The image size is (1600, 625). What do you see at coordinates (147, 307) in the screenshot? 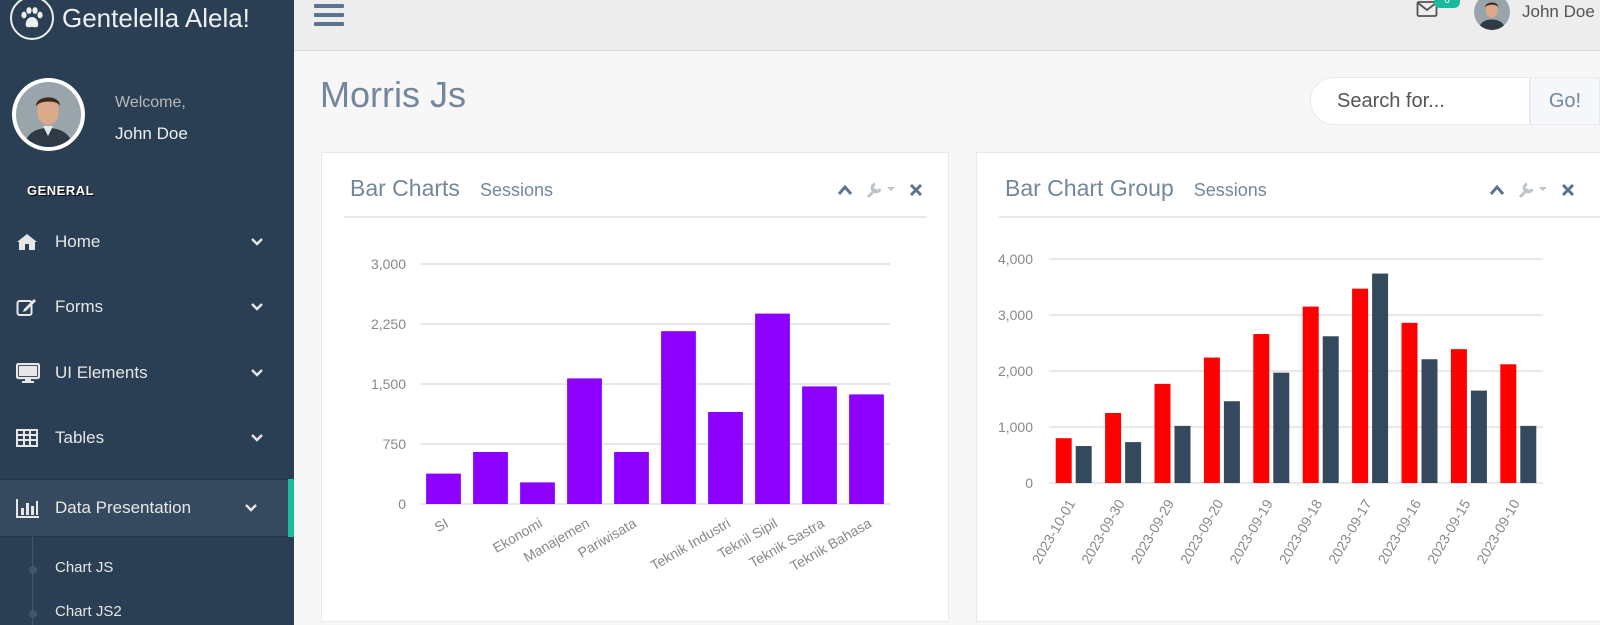
I see `sidebar-item-forms: Forms` at bounding box center [147, 307].